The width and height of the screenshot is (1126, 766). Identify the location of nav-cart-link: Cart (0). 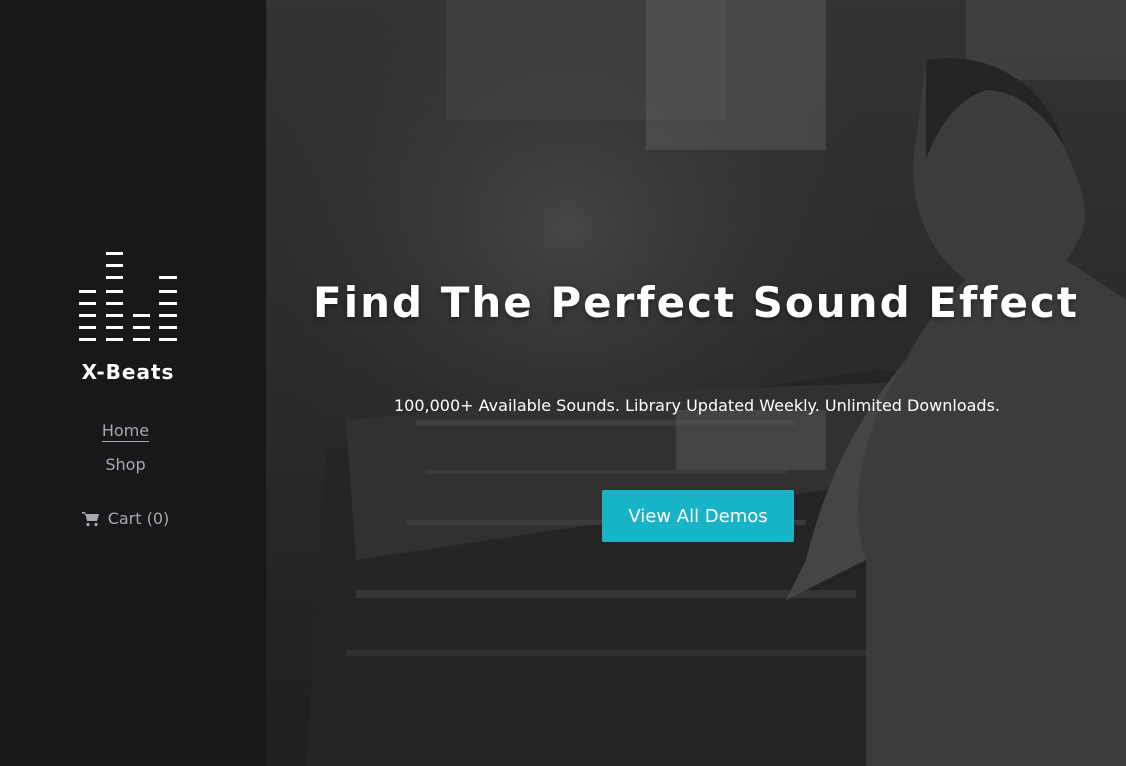
(125, 518).